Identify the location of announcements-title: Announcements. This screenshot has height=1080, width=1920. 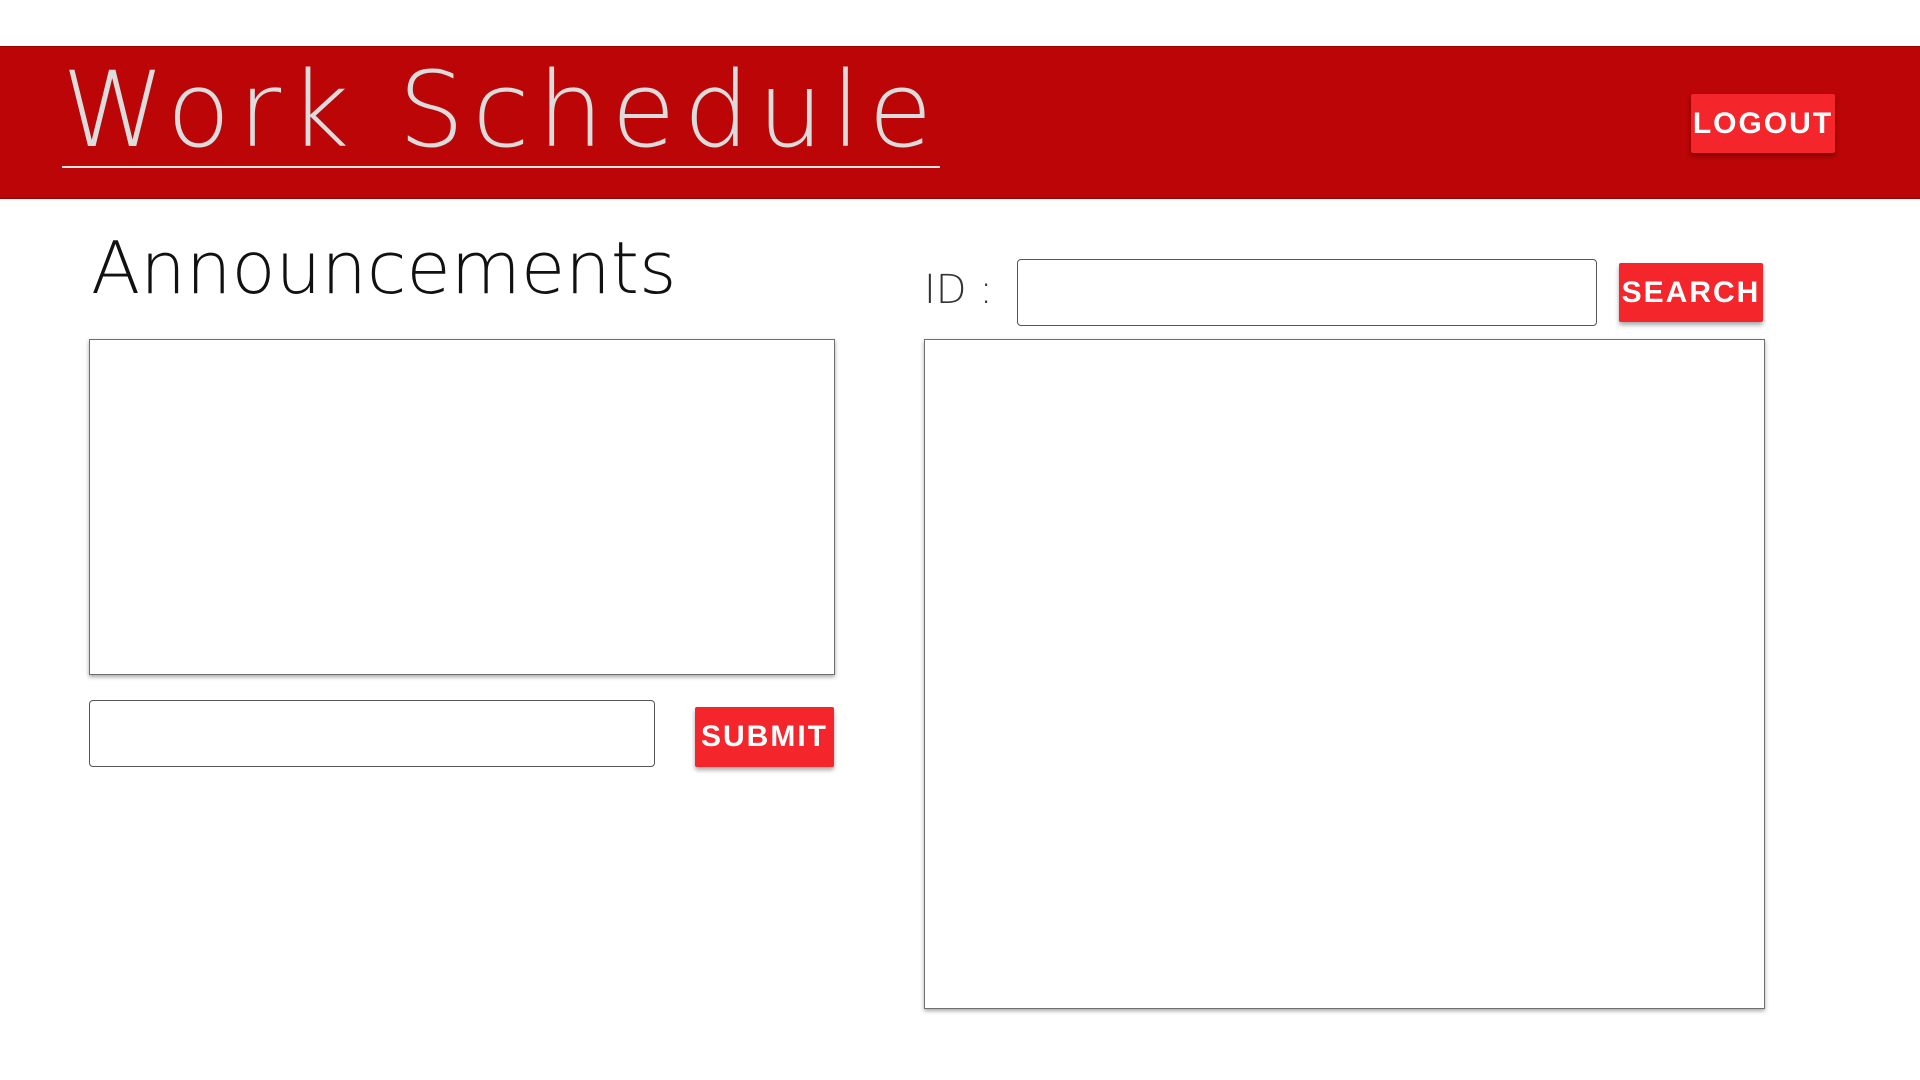
(384, 268).